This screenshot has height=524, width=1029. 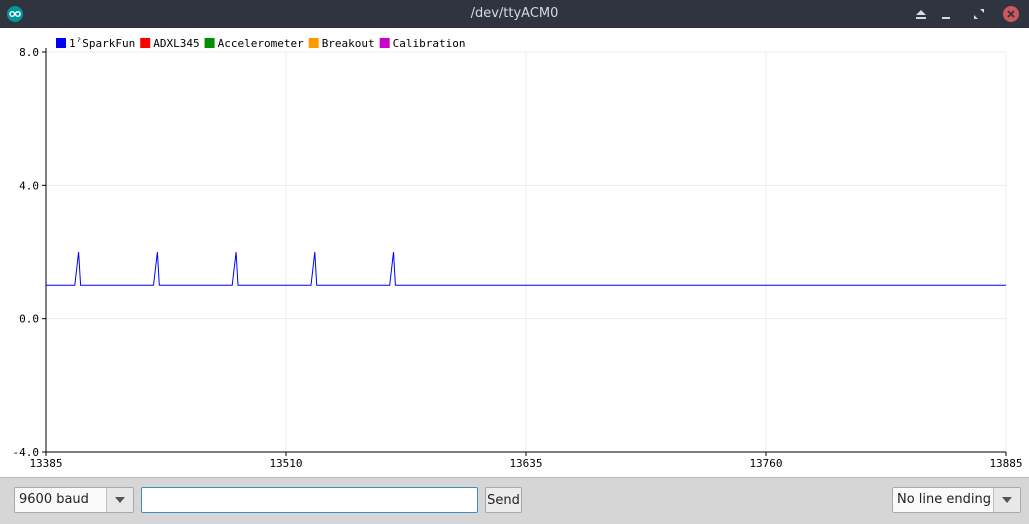 I want to click on legend-label: 1ˀSparkFun, so click(x=102, y=43).